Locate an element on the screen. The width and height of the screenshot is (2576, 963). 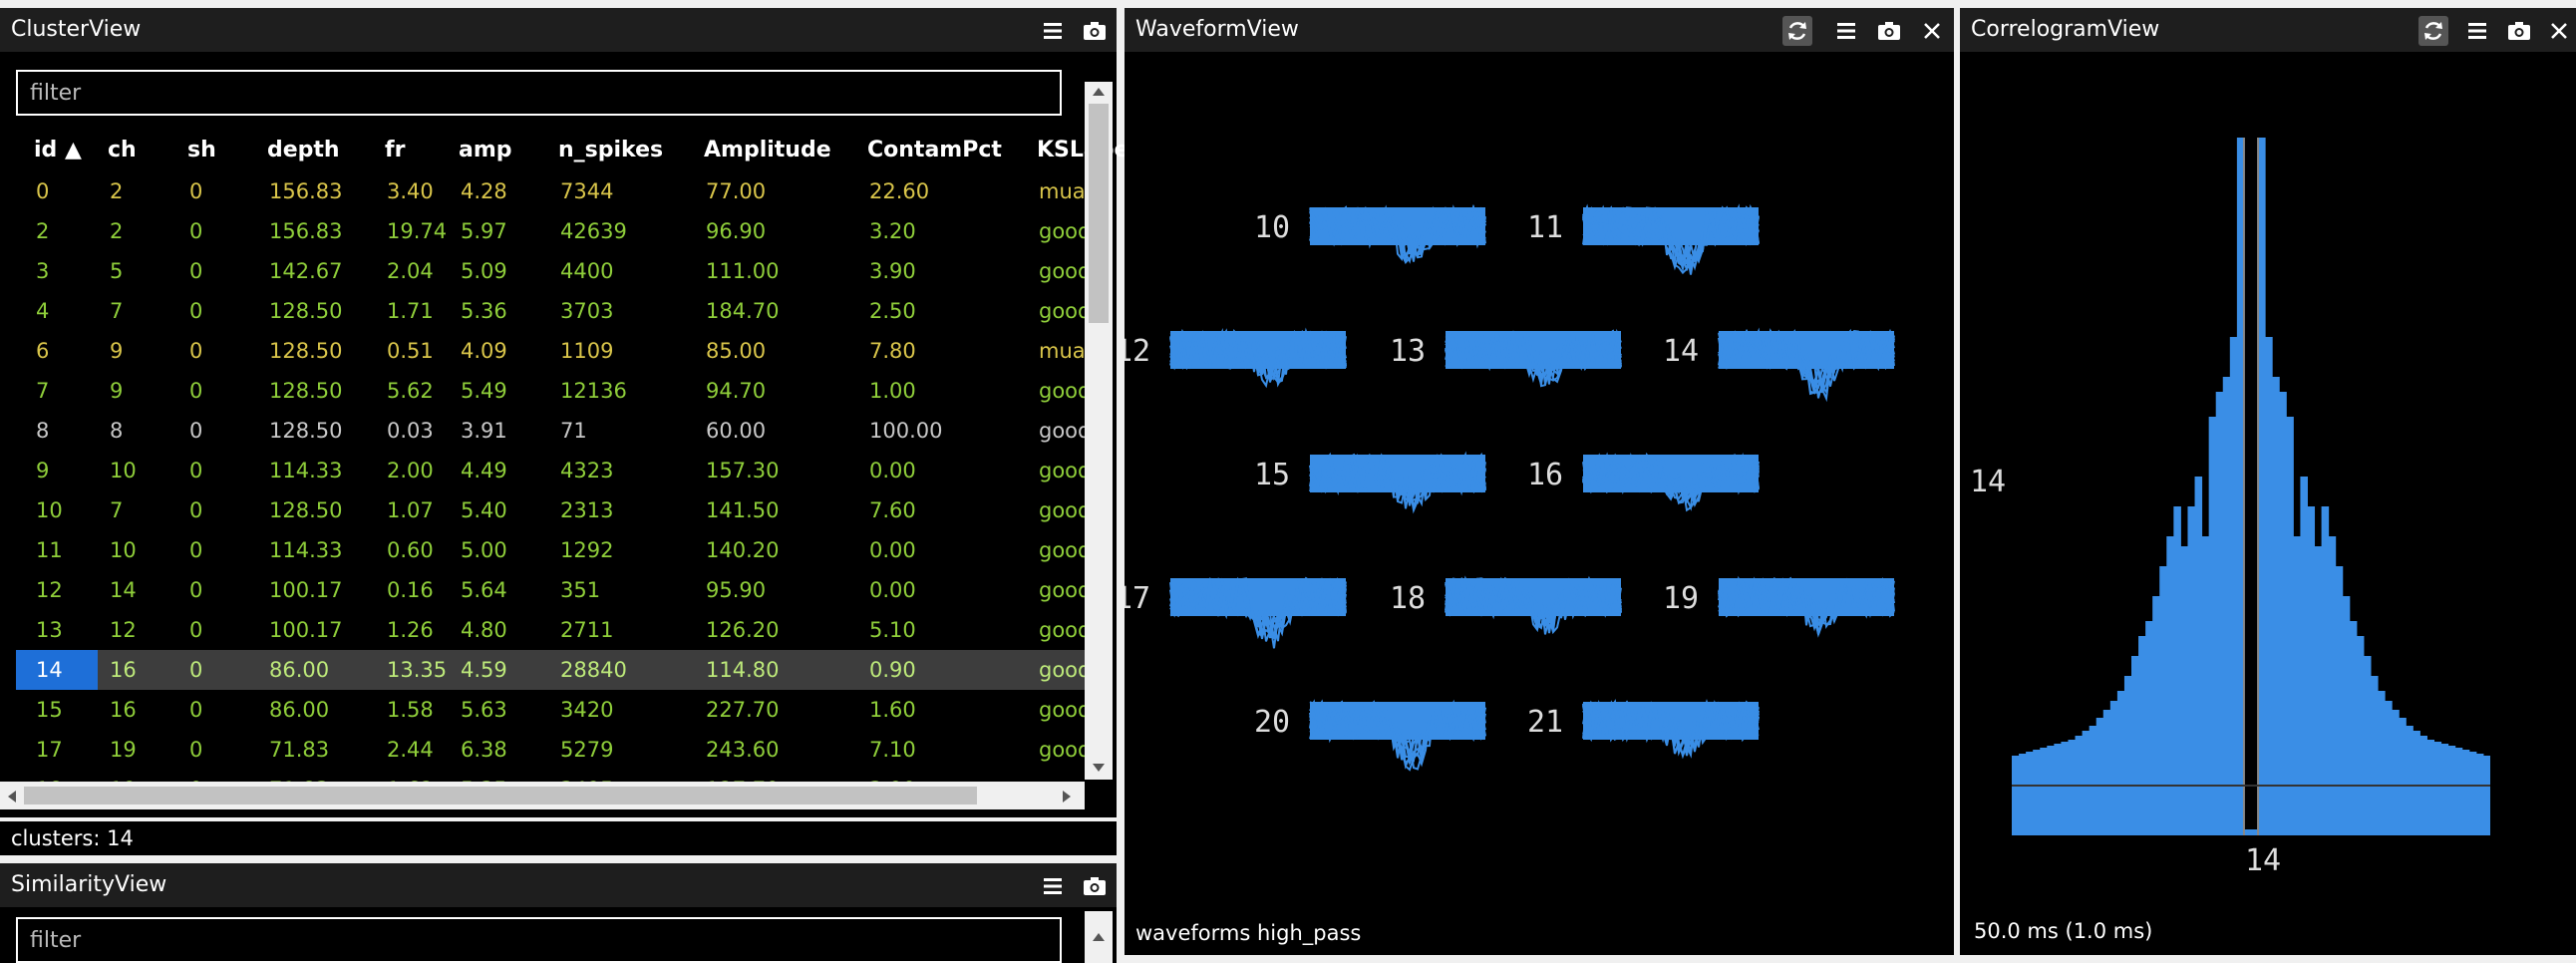
waveform-view-titlebar: WaveformView is located at coordinates (1539, 30).